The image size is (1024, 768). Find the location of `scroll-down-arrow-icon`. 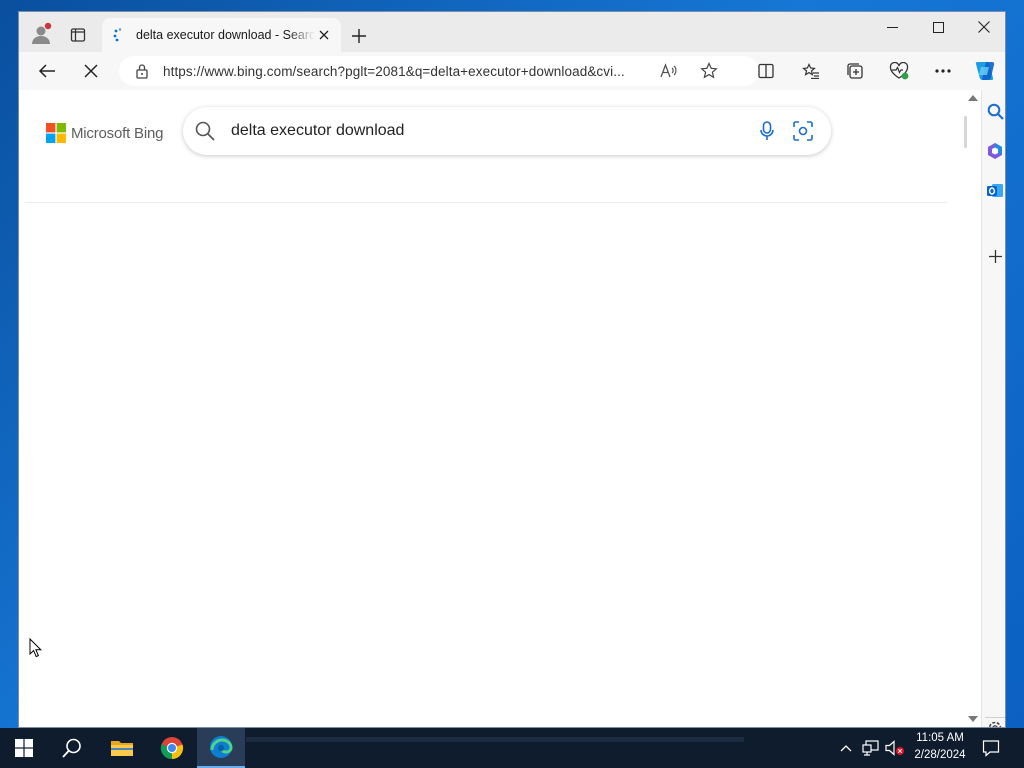

scroll-down-arrow-icon is located at coordinates (973, 719).